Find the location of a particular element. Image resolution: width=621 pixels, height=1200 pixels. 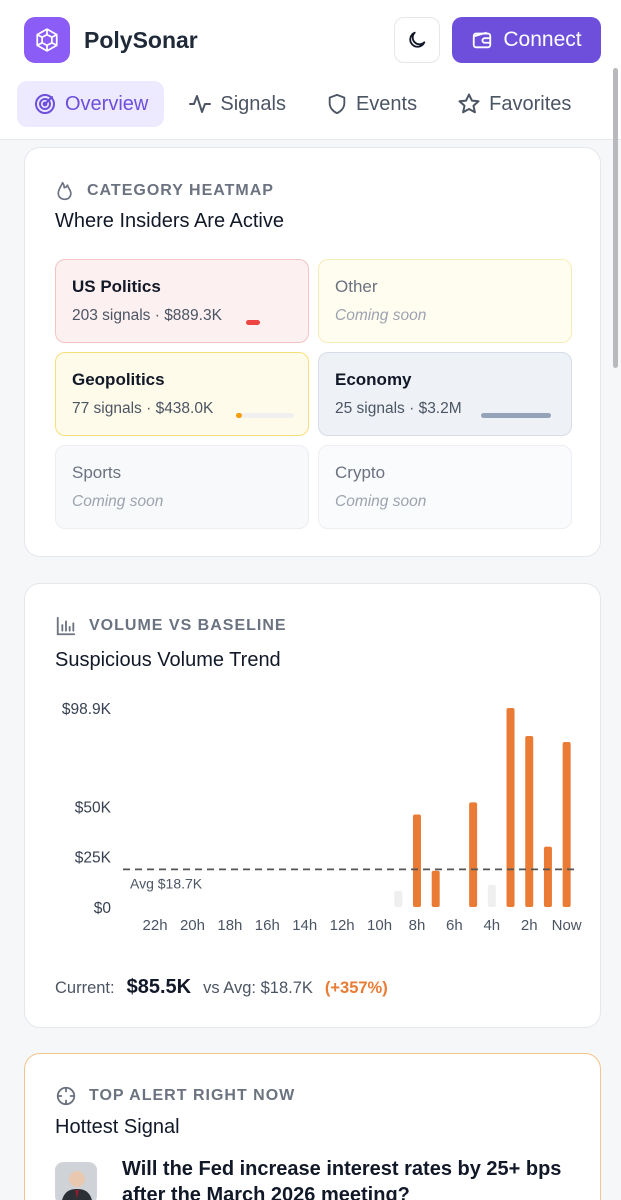

cube-icon is located at coordinates (47, 40).